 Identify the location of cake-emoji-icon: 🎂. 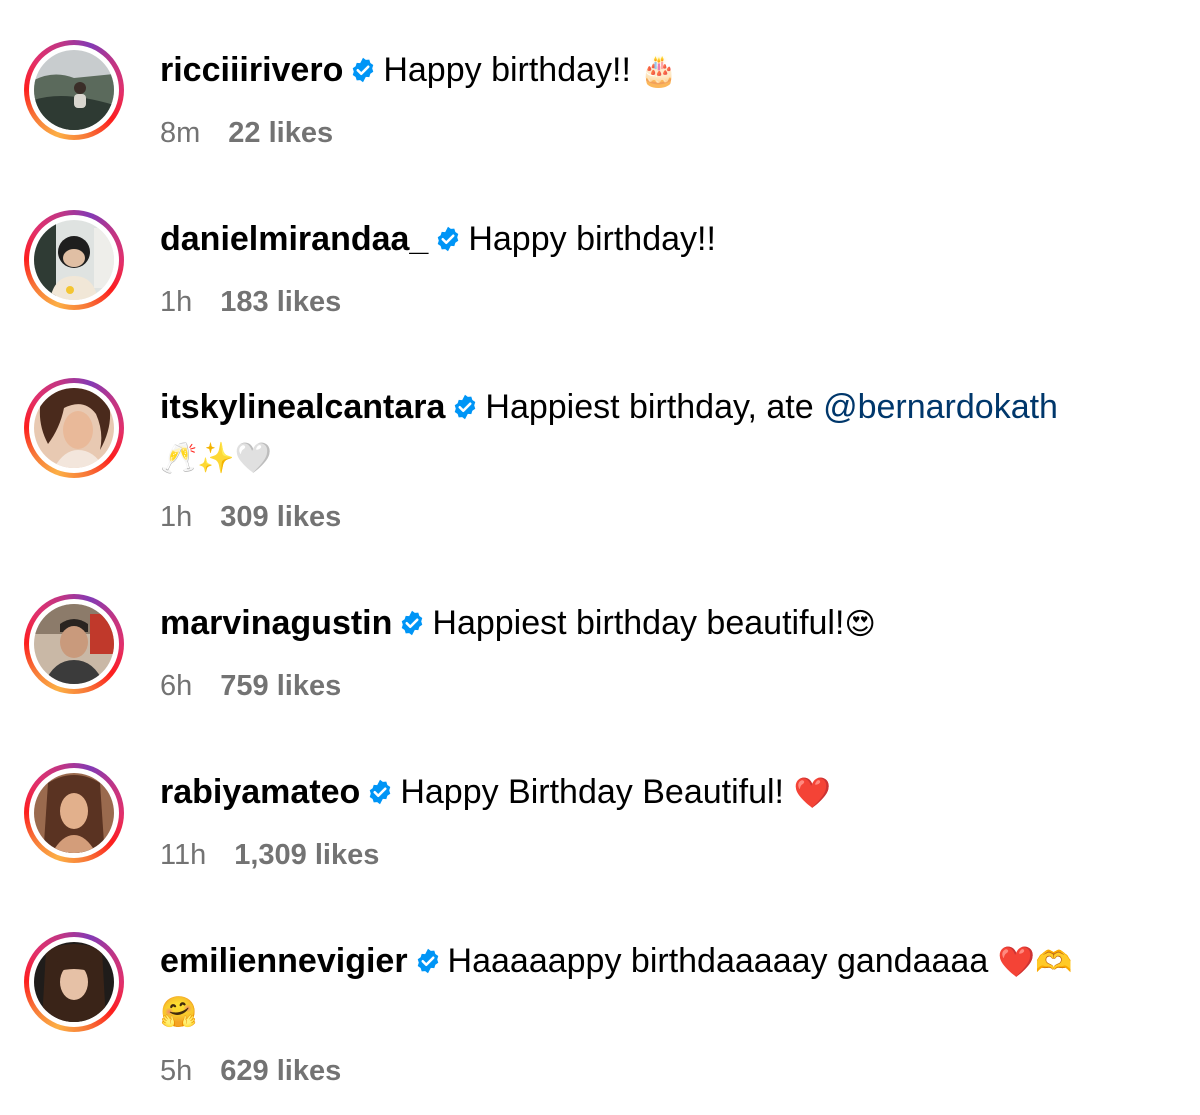
(659, 71).